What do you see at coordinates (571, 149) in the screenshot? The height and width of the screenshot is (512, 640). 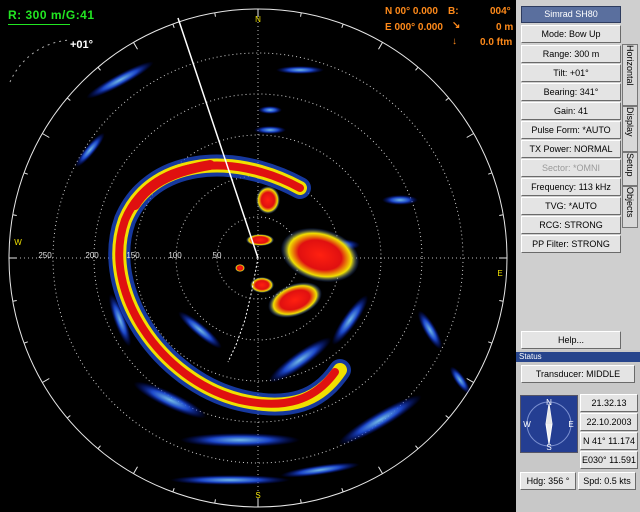 I see `tx-power-button: TX Power: NORMAL` at bounding box center [571, 149].